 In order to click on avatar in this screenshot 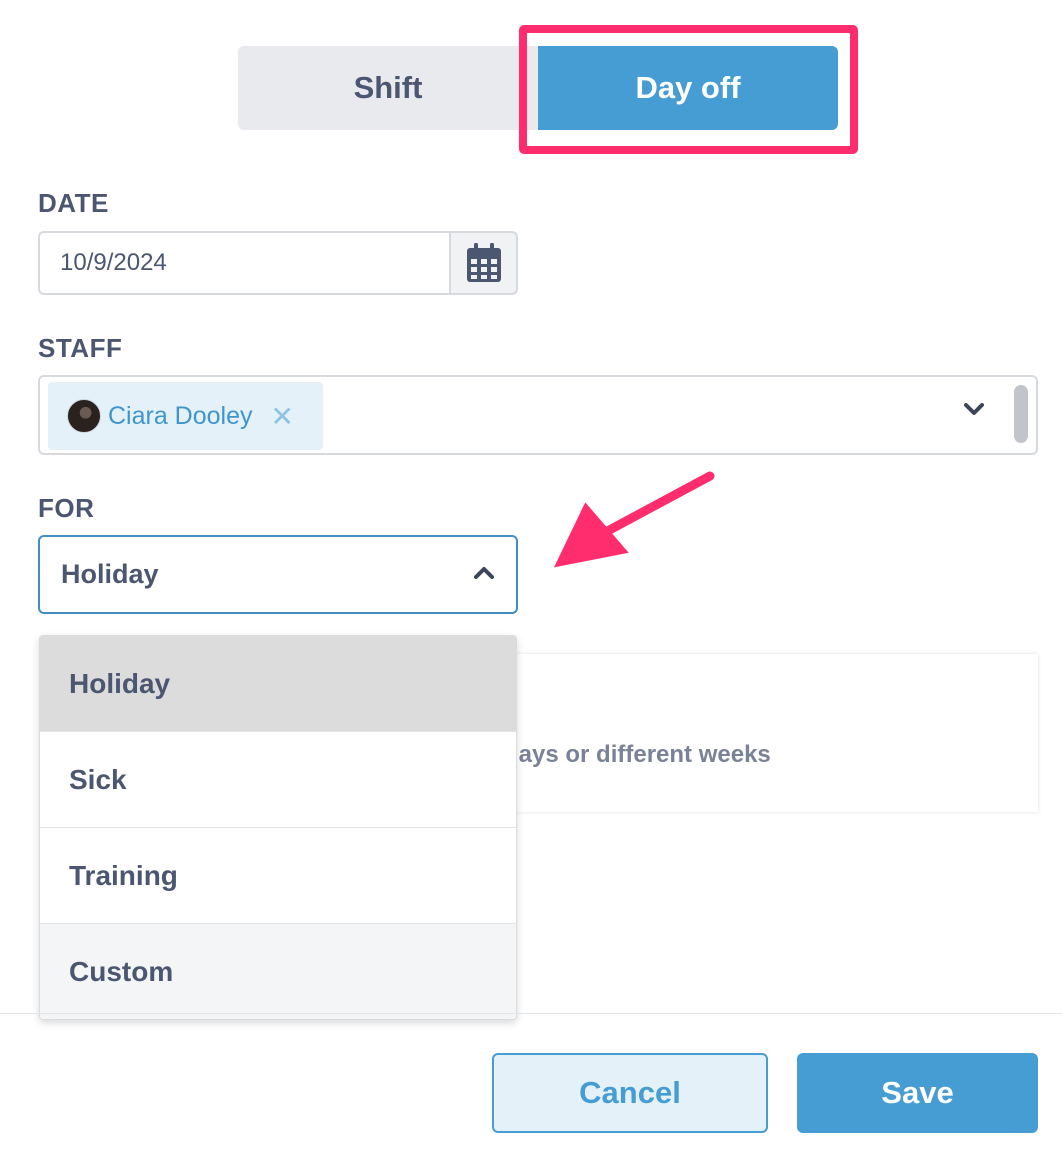, I will do `click(84, 416)`.